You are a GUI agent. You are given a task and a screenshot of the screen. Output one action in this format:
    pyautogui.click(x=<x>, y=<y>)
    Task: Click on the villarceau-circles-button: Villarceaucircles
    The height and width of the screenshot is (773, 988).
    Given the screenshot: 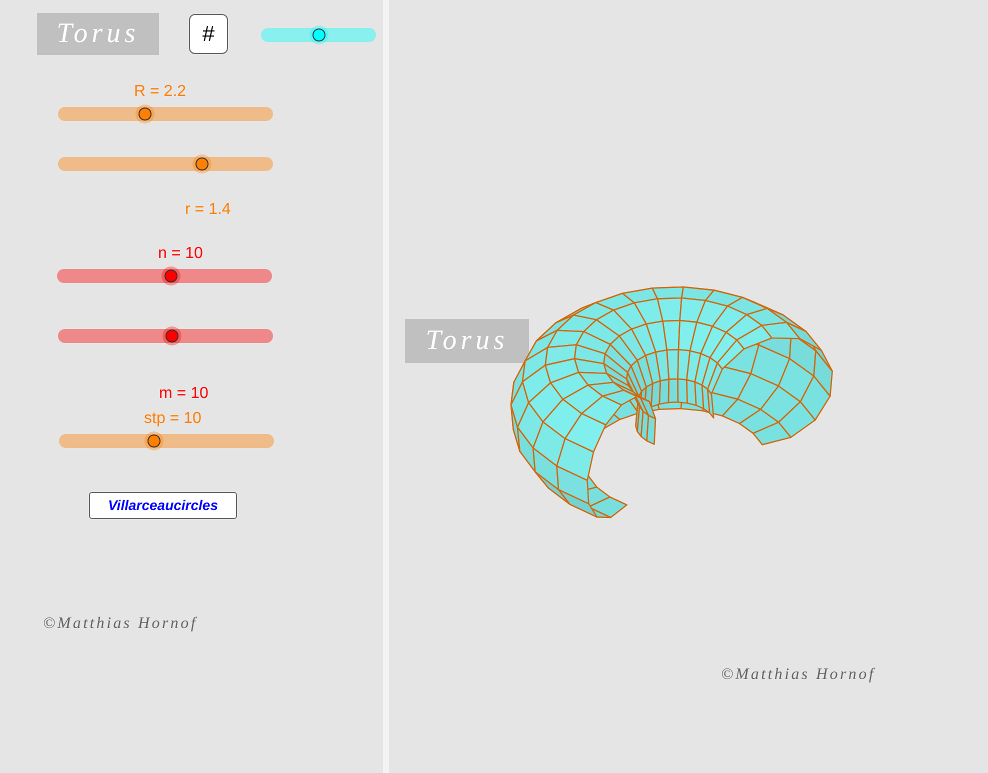 What is the action you would take?
    pyautogui.click(x=163, y=505)
    